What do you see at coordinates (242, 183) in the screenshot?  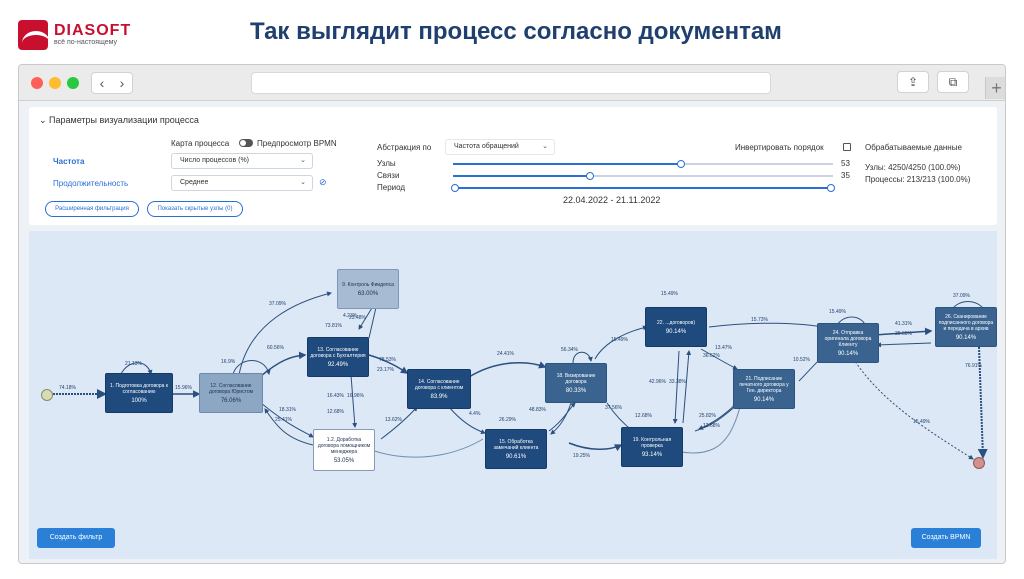 I see `duration-select: Среднее ⌄` at bounding box center [242, 183].